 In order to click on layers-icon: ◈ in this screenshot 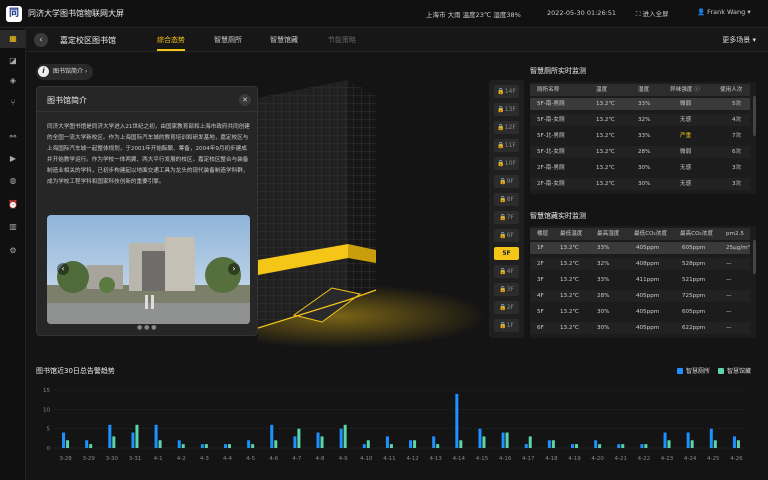, I will do `click(13, 81)`.